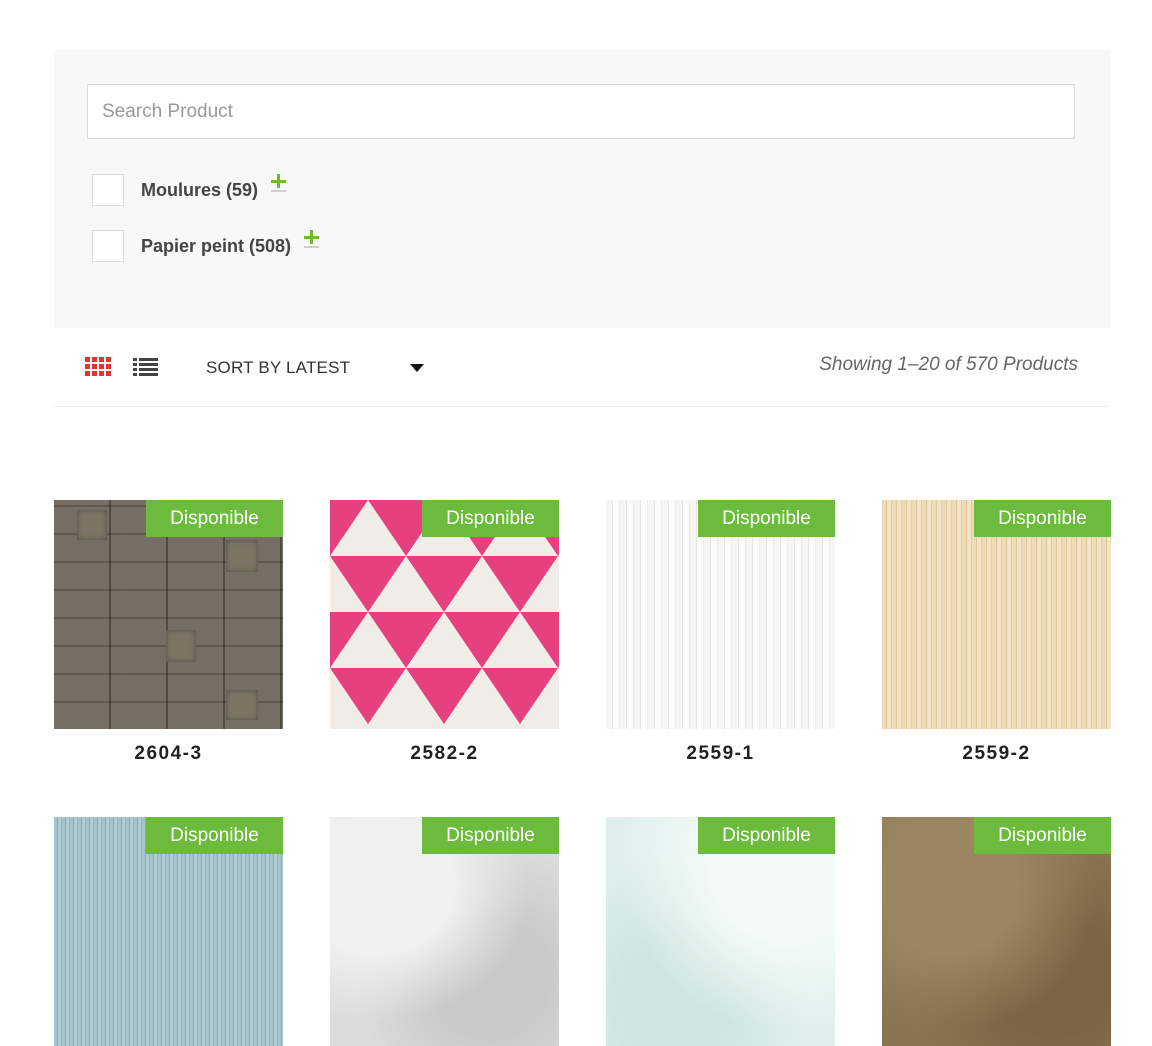 This screenshot has height=1046, width=1152. What do you see at coordinates (996, 754) in the screenshot?
I see `product-name: 2559-2` at bounding box center [996, 754].